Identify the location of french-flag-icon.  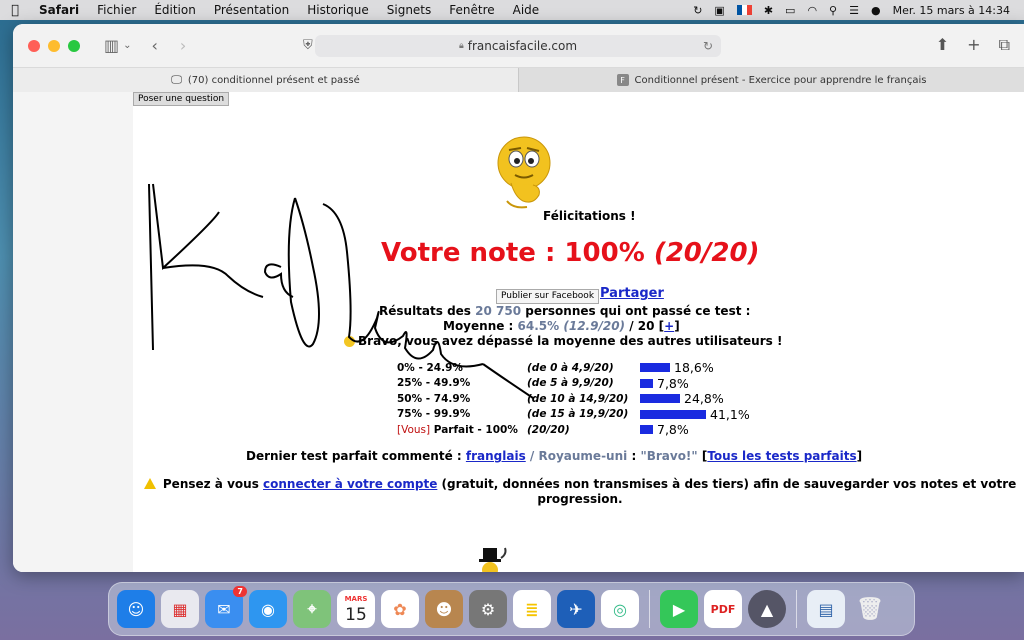
(744, 10).